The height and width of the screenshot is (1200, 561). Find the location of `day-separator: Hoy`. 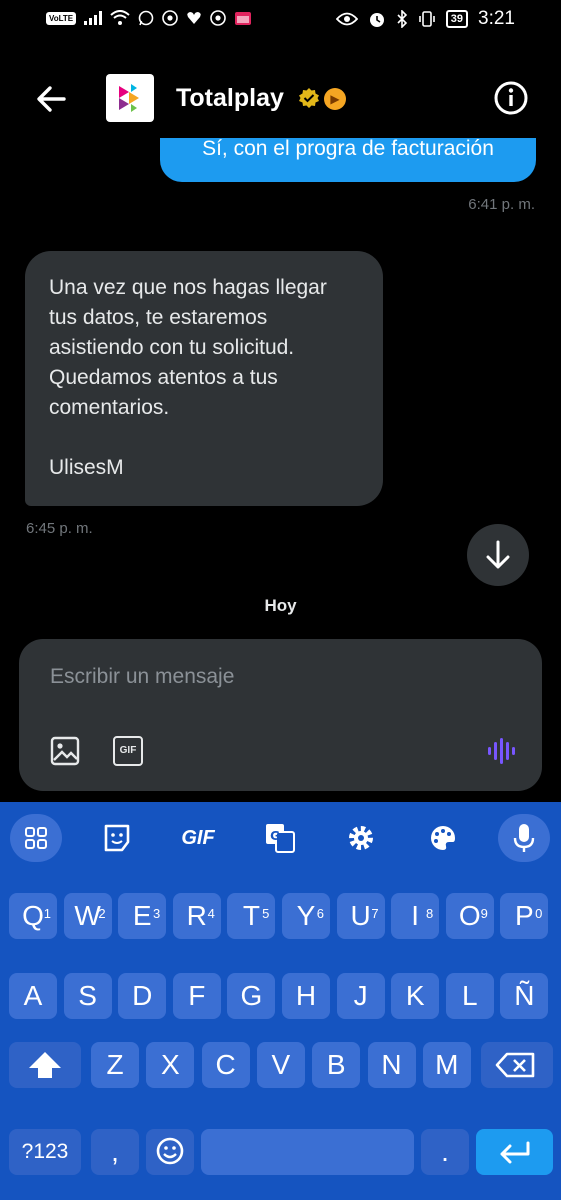

day-separator: Hoy is located at coordinates (280, 605).